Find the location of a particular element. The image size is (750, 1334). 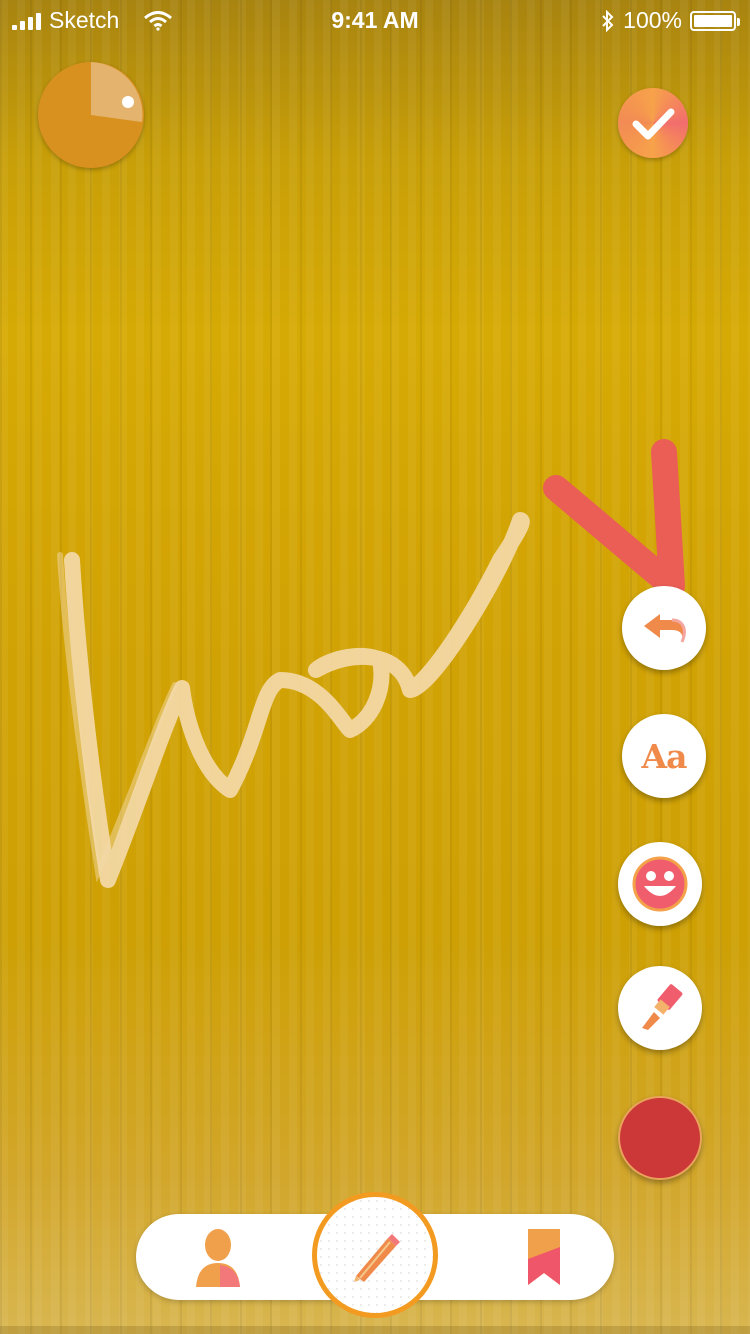

color-picker-button is located at coordinates (660, 1138).